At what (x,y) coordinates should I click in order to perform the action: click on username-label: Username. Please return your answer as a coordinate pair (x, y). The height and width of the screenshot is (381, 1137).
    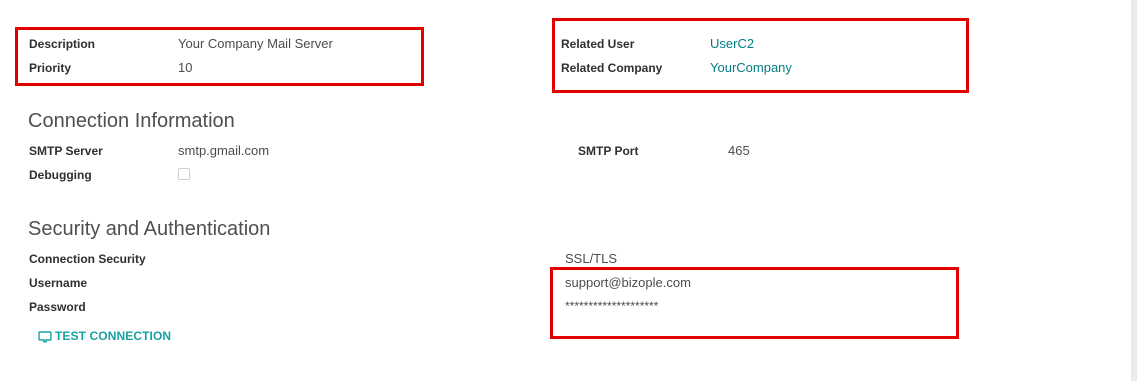
    Looking at the image, I should click on (58, 283).